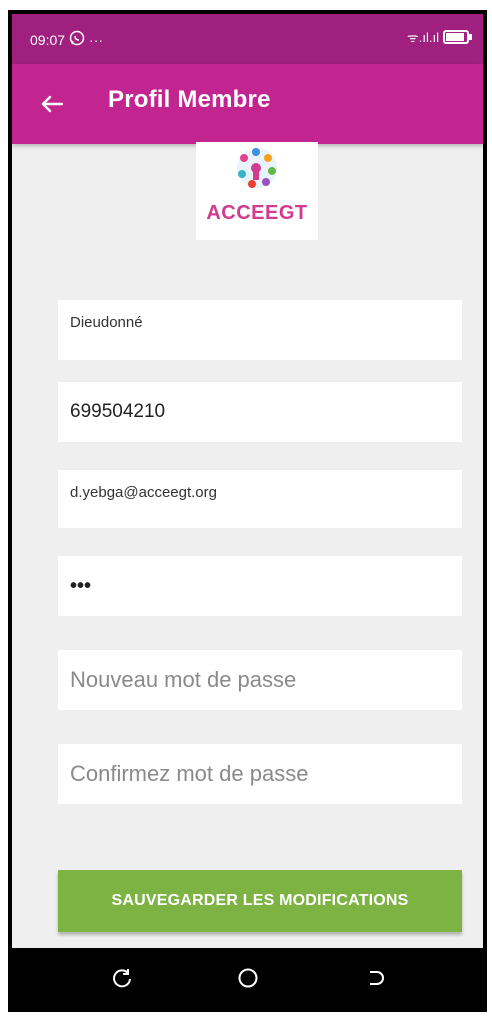  Describe the element at coordinates (260, 901) in the screenshot. I see `save-changes-button: SAUVEGARDER LES MODIFICATIONS` at that location.